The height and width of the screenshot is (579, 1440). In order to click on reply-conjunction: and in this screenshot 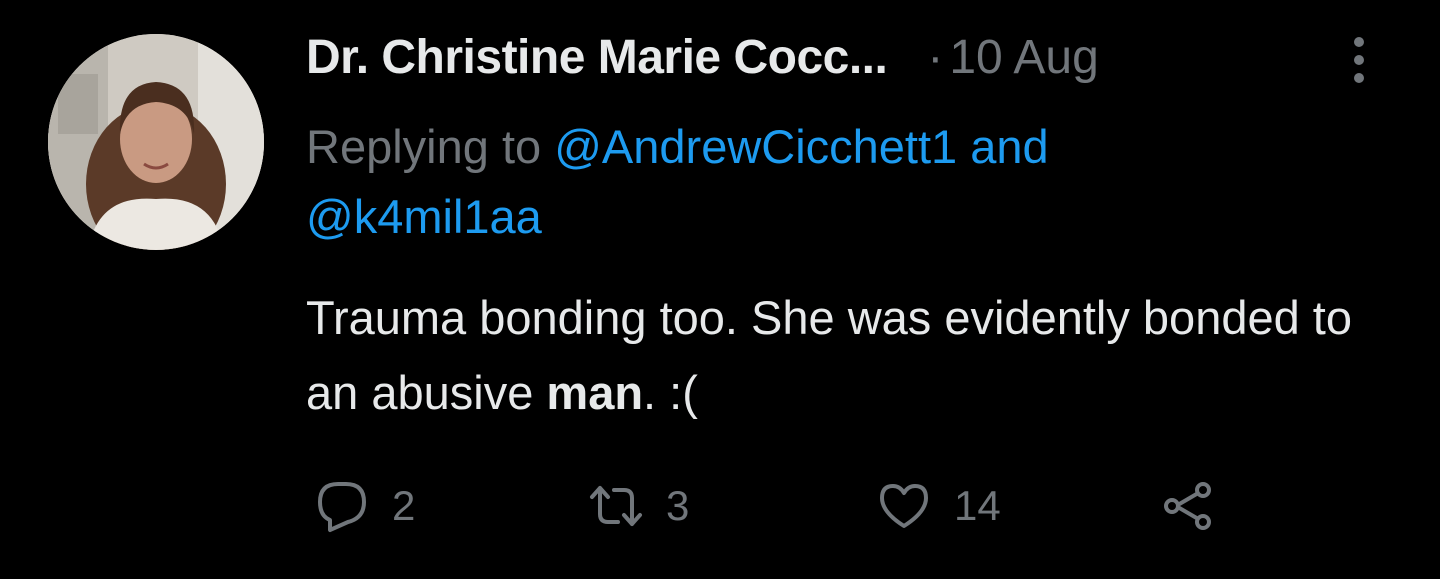, I will do `click(1002, 146)`.